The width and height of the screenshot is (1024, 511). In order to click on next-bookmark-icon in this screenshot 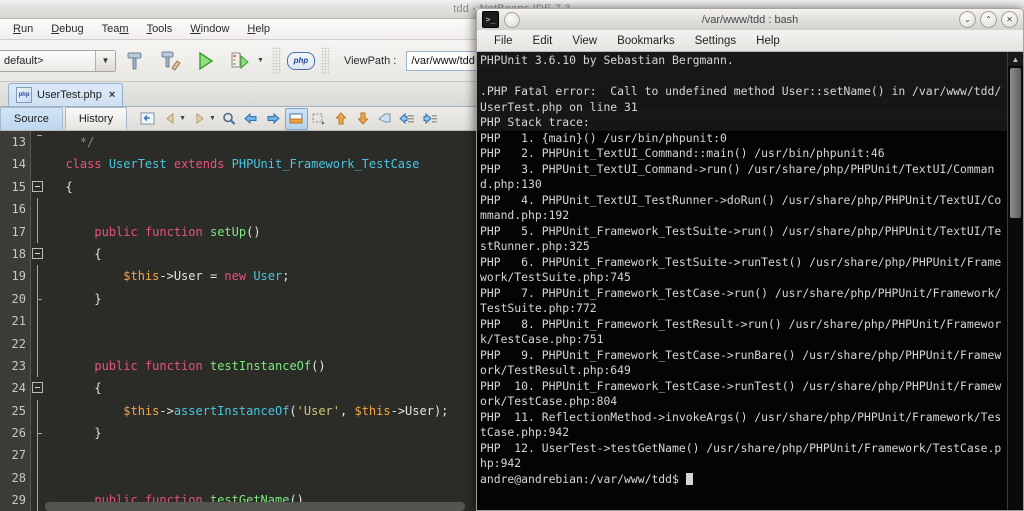, I will do `click(273, 119)`.